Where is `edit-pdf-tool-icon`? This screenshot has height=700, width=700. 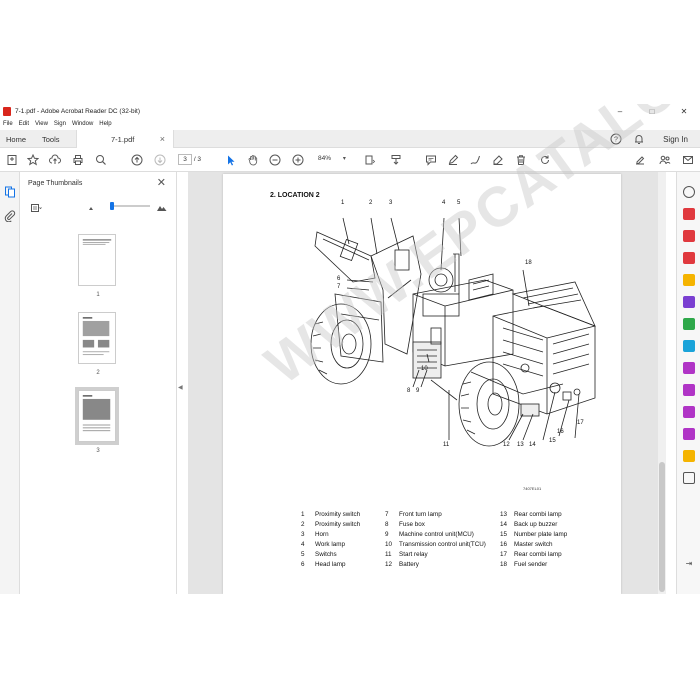 edit-pdf-tool-icon is located at coordinates (689, 258).